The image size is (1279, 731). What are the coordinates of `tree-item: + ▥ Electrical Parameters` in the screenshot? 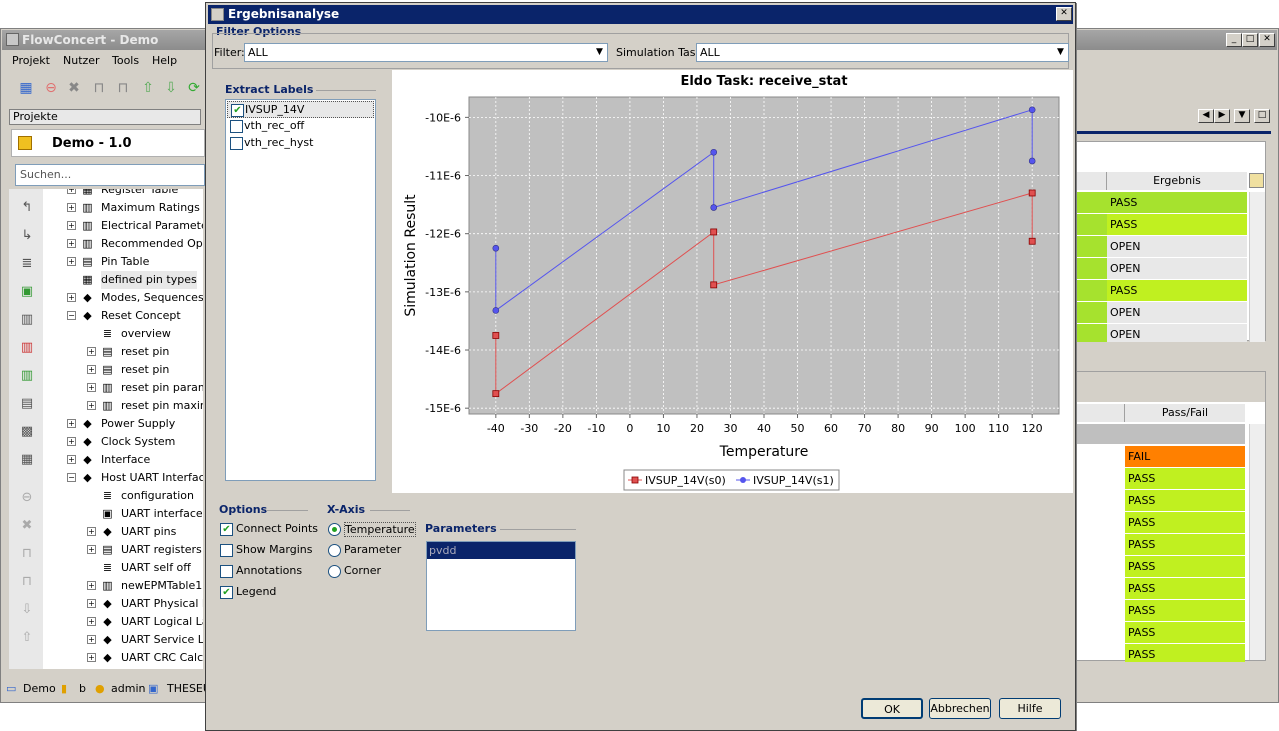 It's located at (123, 226).